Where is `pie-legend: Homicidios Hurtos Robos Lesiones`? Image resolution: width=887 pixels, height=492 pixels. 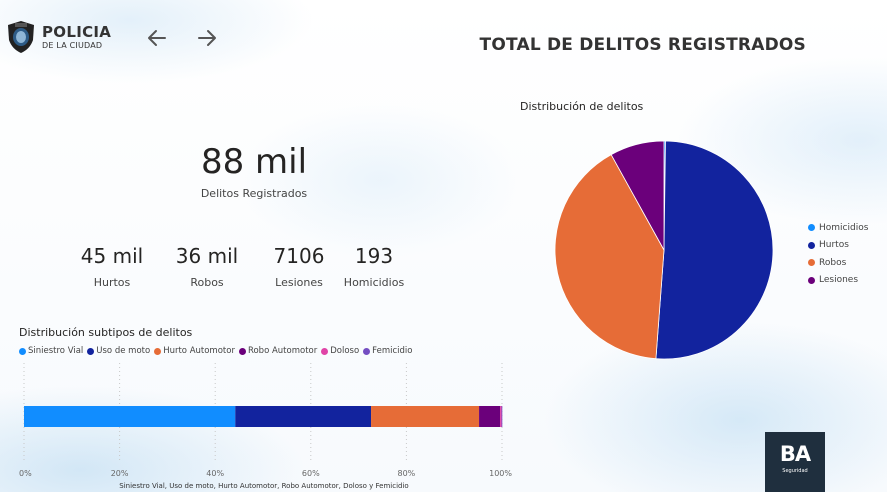
pie-legend: Homicidios Hurtos Robos Lesiones is located at coordinates (838, 254).